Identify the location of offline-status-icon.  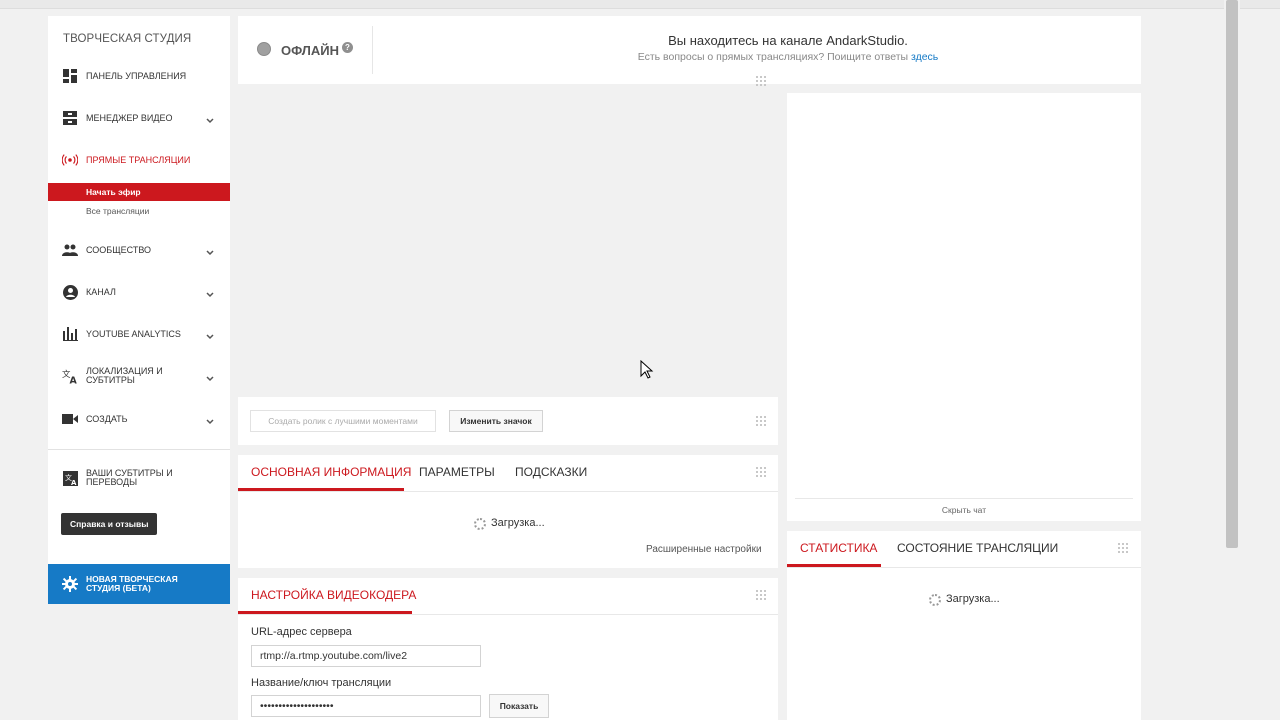
(264, 49).